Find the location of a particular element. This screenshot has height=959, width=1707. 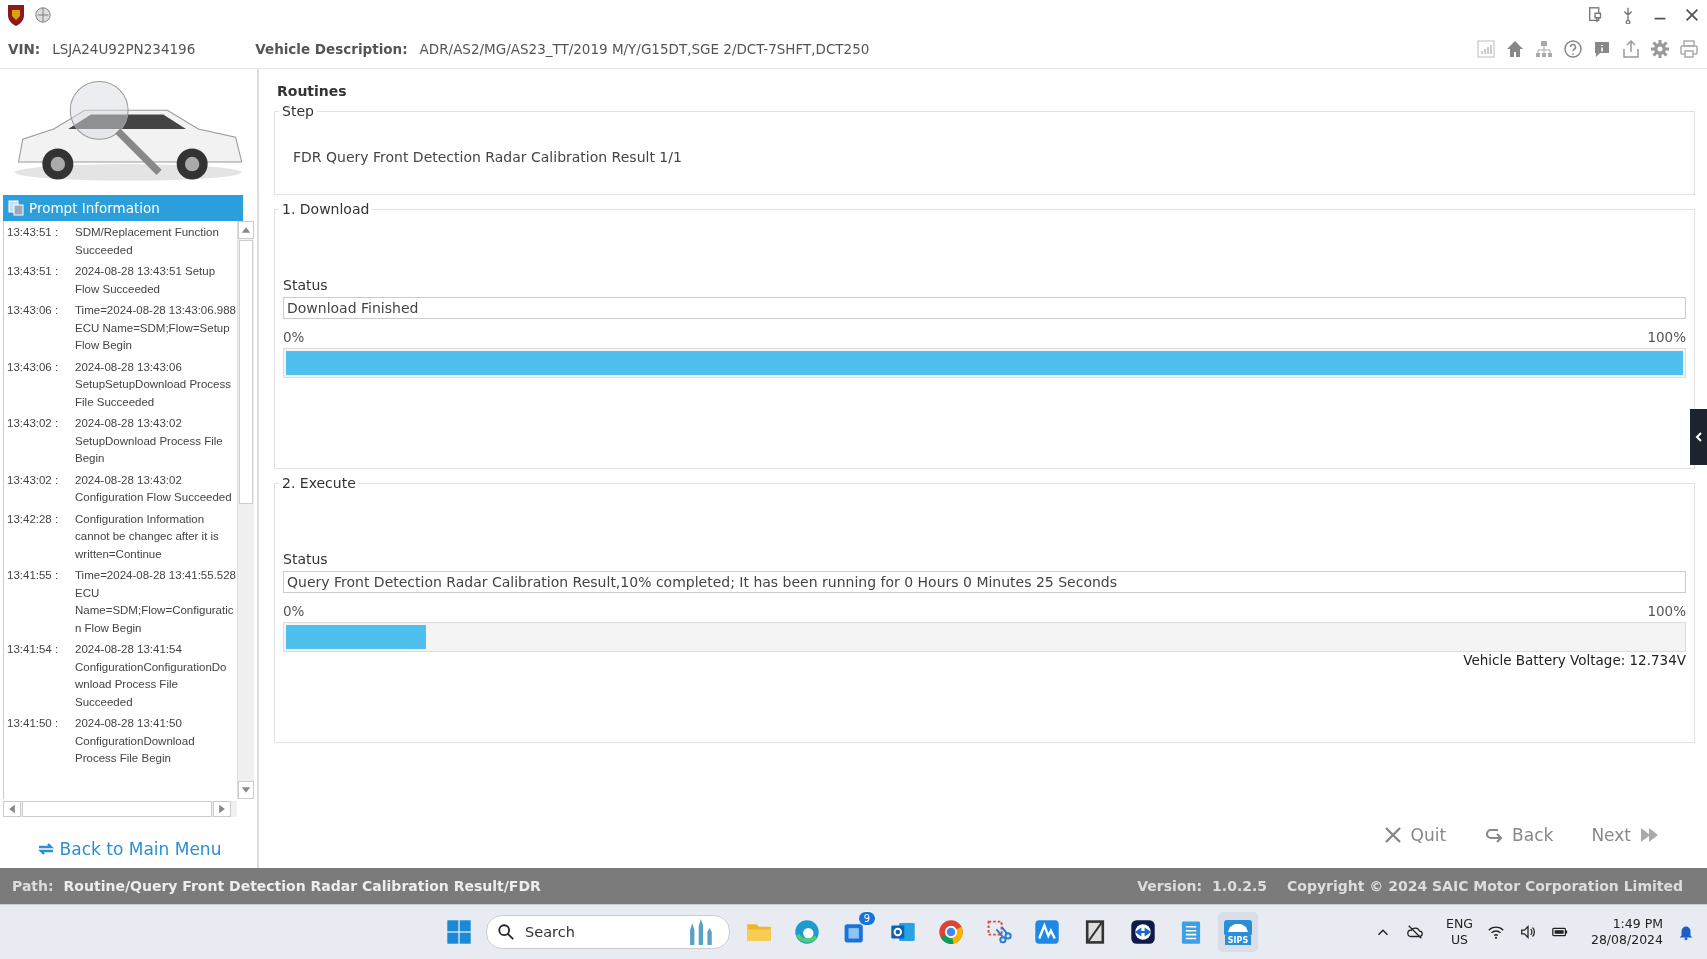

log-message: 2024-08-28 13:43:06 SetupSetupDownload Process File Succeeded is located at coordinates (153, 384).